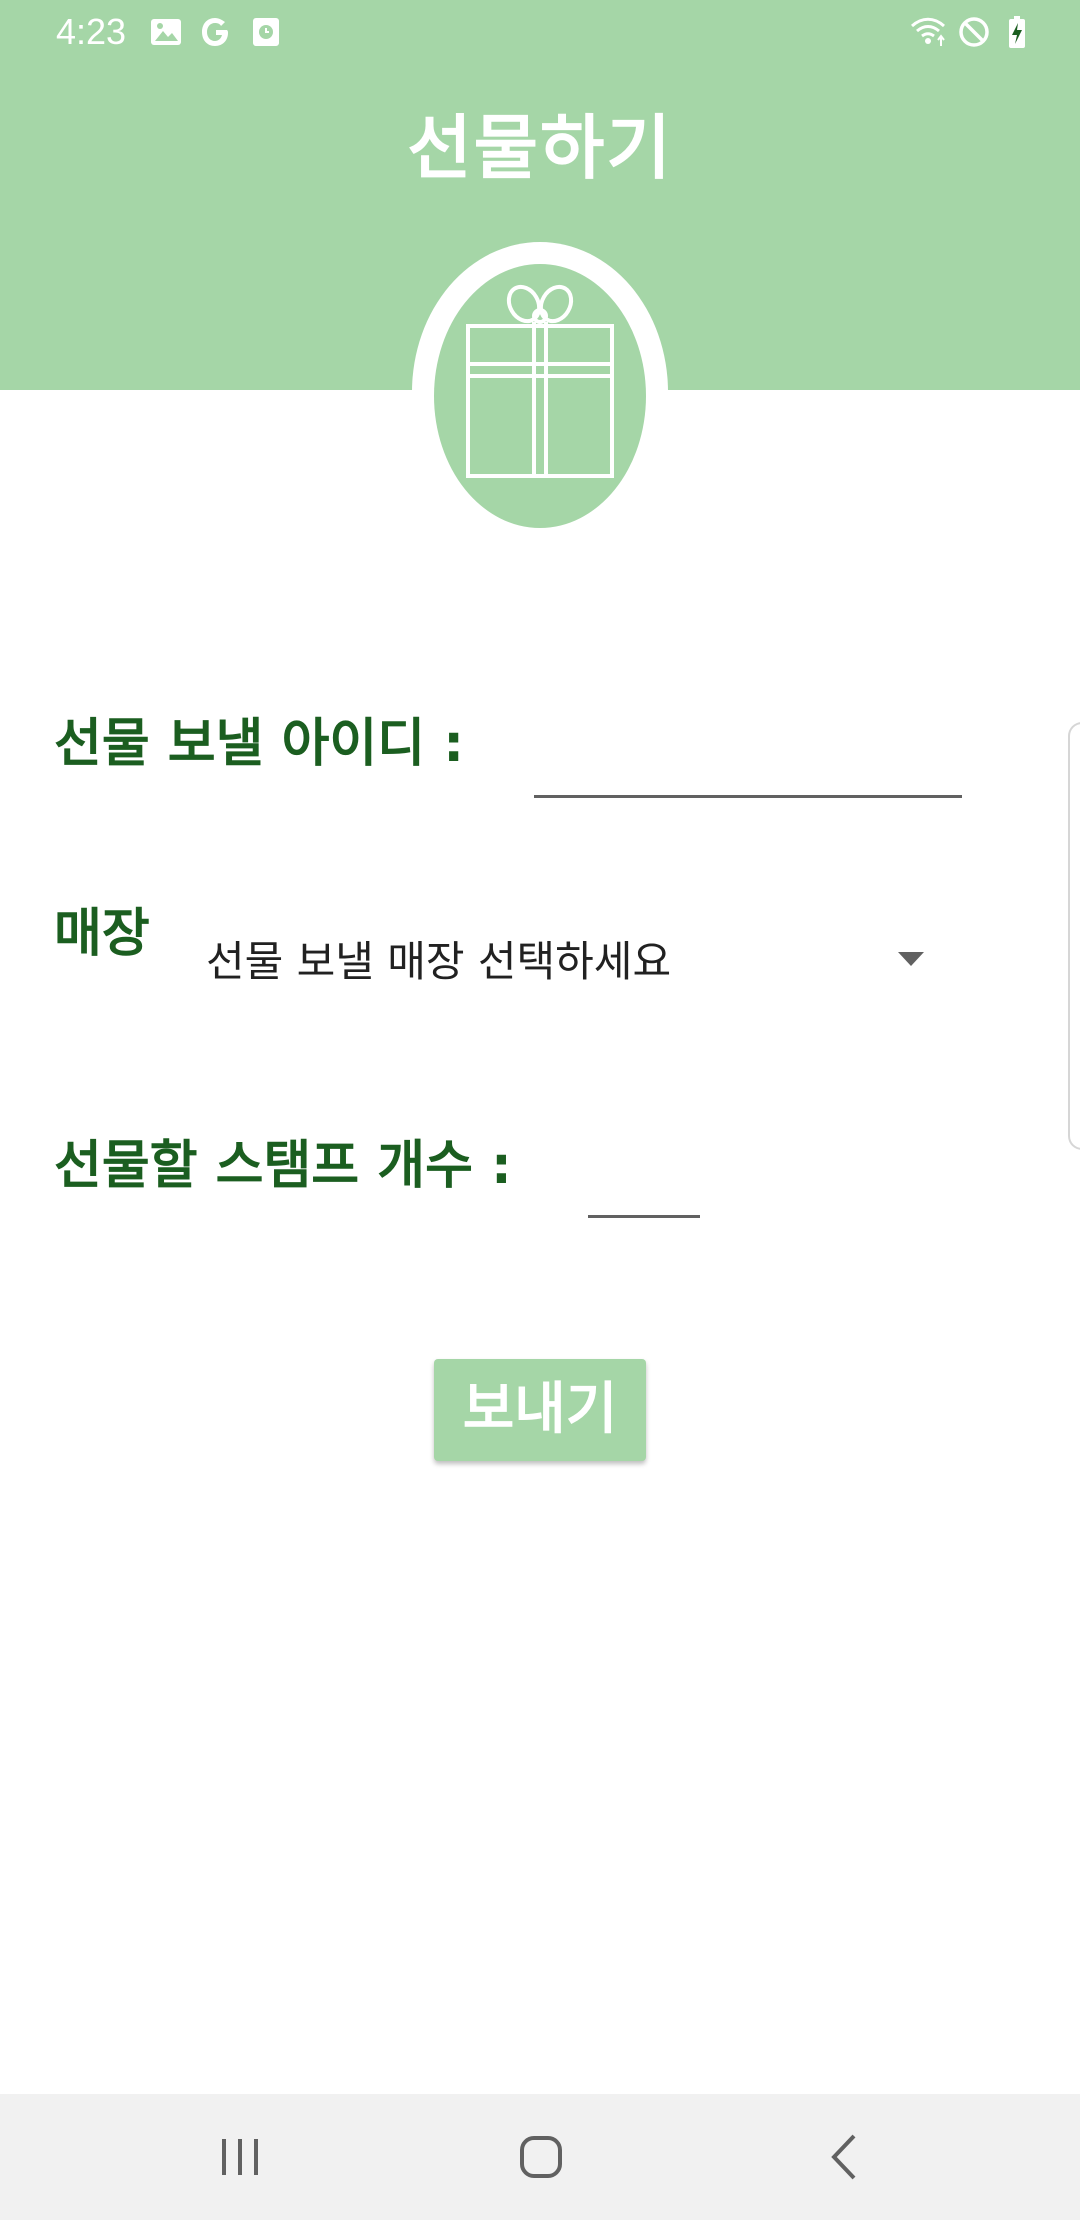 Image resolution: width=1080 pixels, height=2220 pixels. Describe the element at coordinates (266, 32) in the screenshot. I see `clock-app-icon` at that location.